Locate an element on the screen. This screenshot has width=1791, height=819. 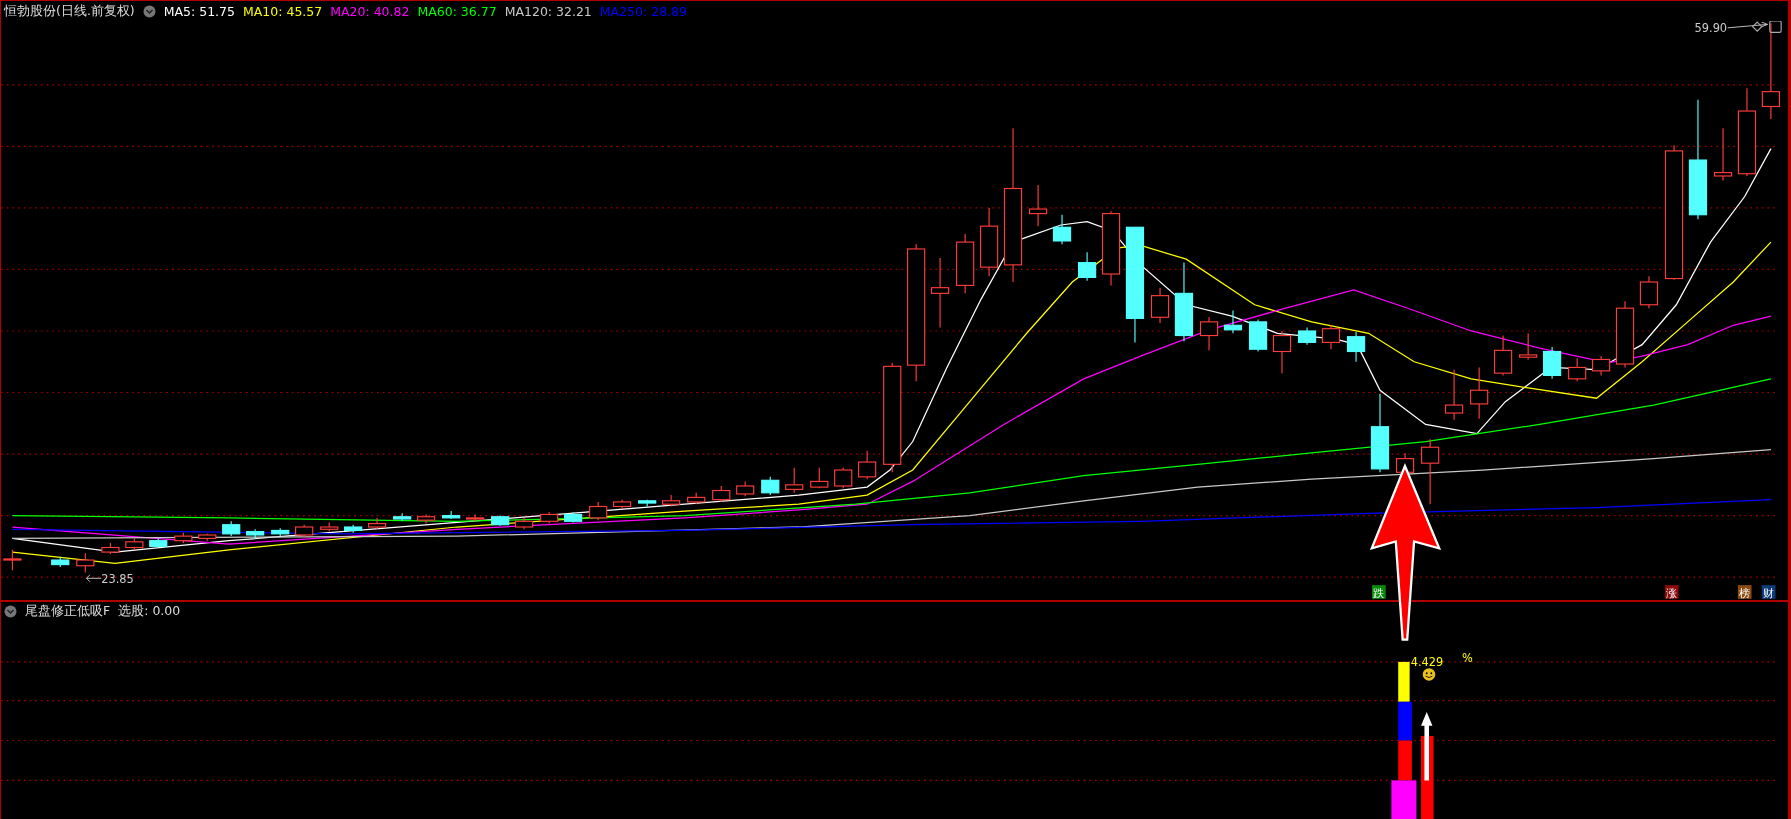
moving-average-label: MA10: 45.57 is located at coordinates (283, 11).